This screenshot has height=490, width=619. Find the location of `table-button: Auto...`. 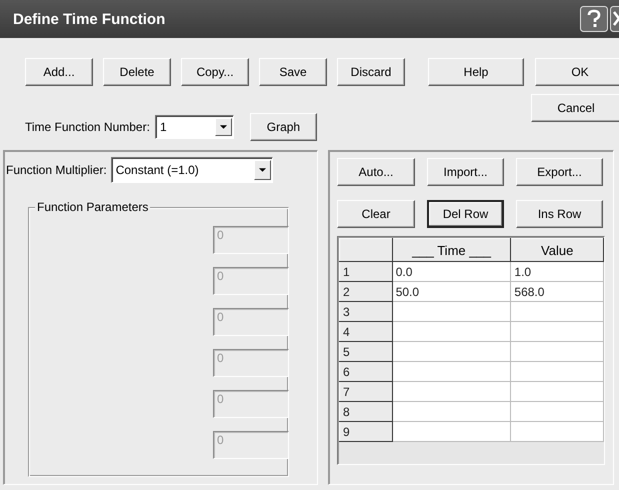

table-button: Auto... is located at coordinates (376, 172).